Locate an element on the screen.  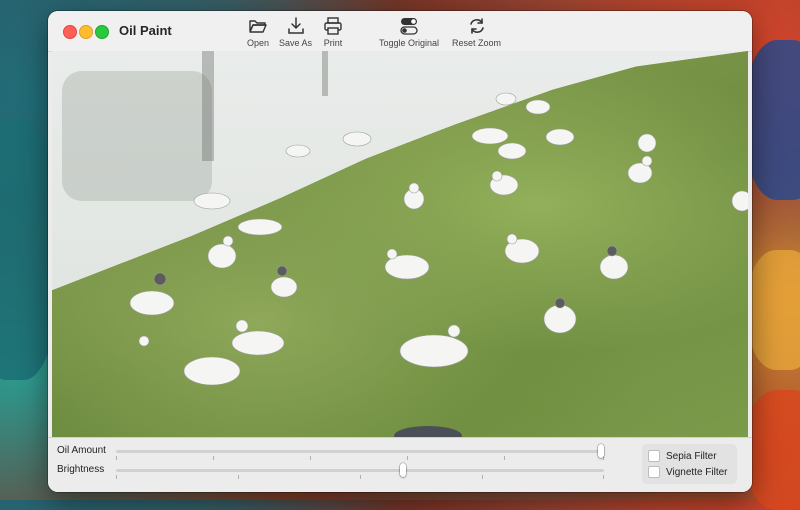
reset-zoom-button: Reset Zoom is located at coordinates (476, 32).